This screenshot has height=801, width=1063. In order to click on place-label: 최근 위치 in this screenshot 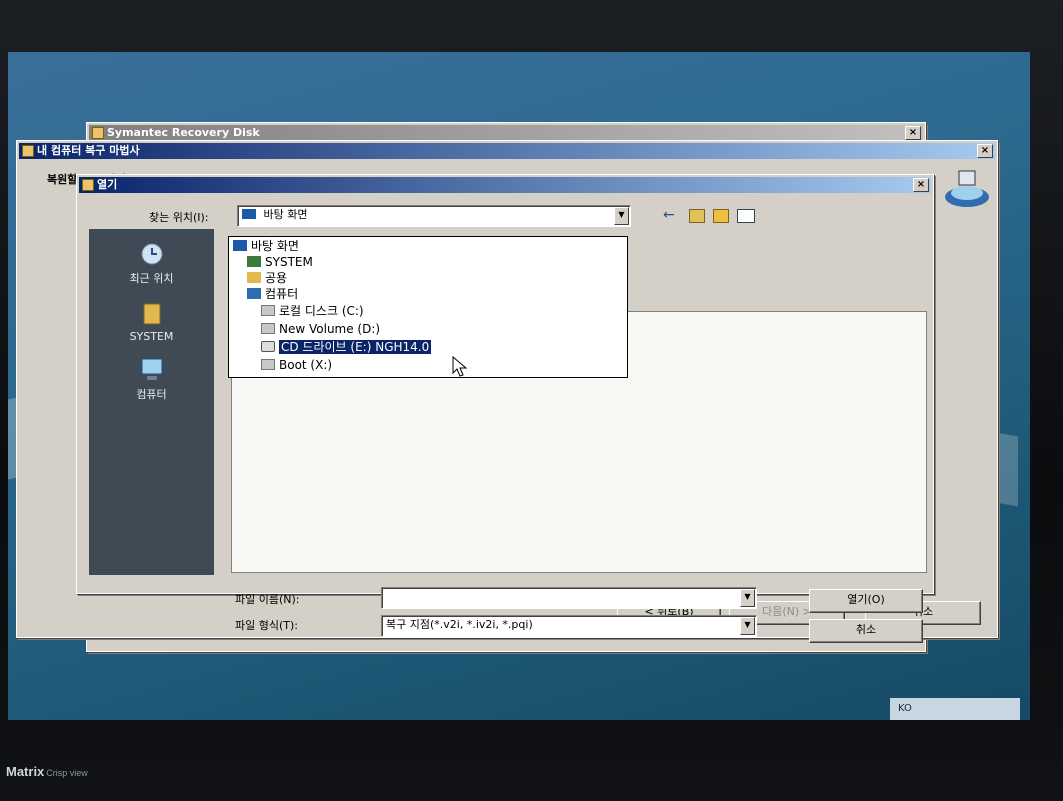, I will do `click(151, 278)`.